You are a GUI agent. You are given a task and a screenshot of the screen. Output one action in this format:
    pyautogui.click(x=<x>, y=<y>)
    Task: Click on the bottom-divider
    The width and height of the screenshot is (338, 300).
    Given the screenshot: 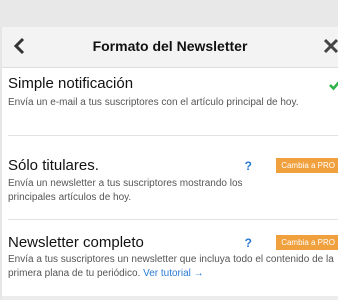 What is the action you would take?
    pyautogui.click(x=170, y=298)
    